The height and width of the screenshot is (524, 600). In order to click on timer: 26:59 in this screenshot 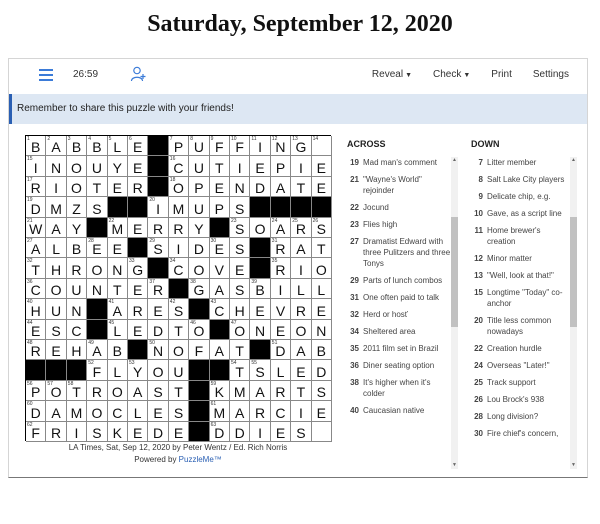, I will do `click(85, 74)`.